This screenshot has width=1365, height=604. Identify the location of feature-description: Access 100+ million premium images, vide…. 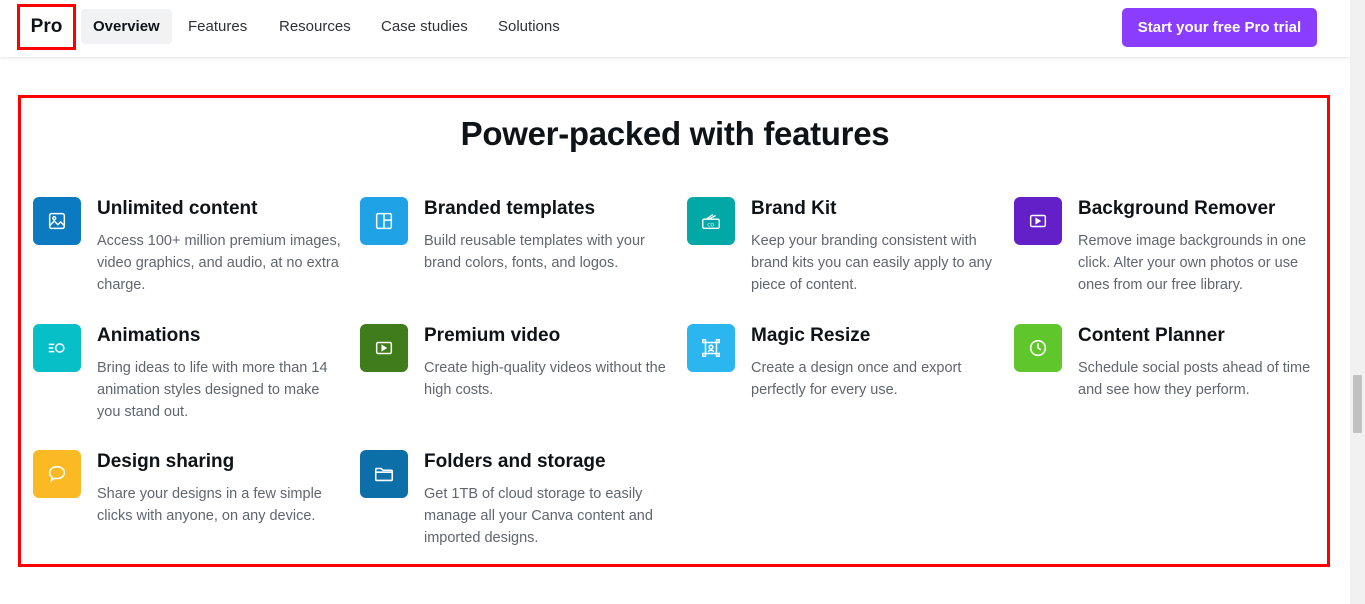
(219, 263).